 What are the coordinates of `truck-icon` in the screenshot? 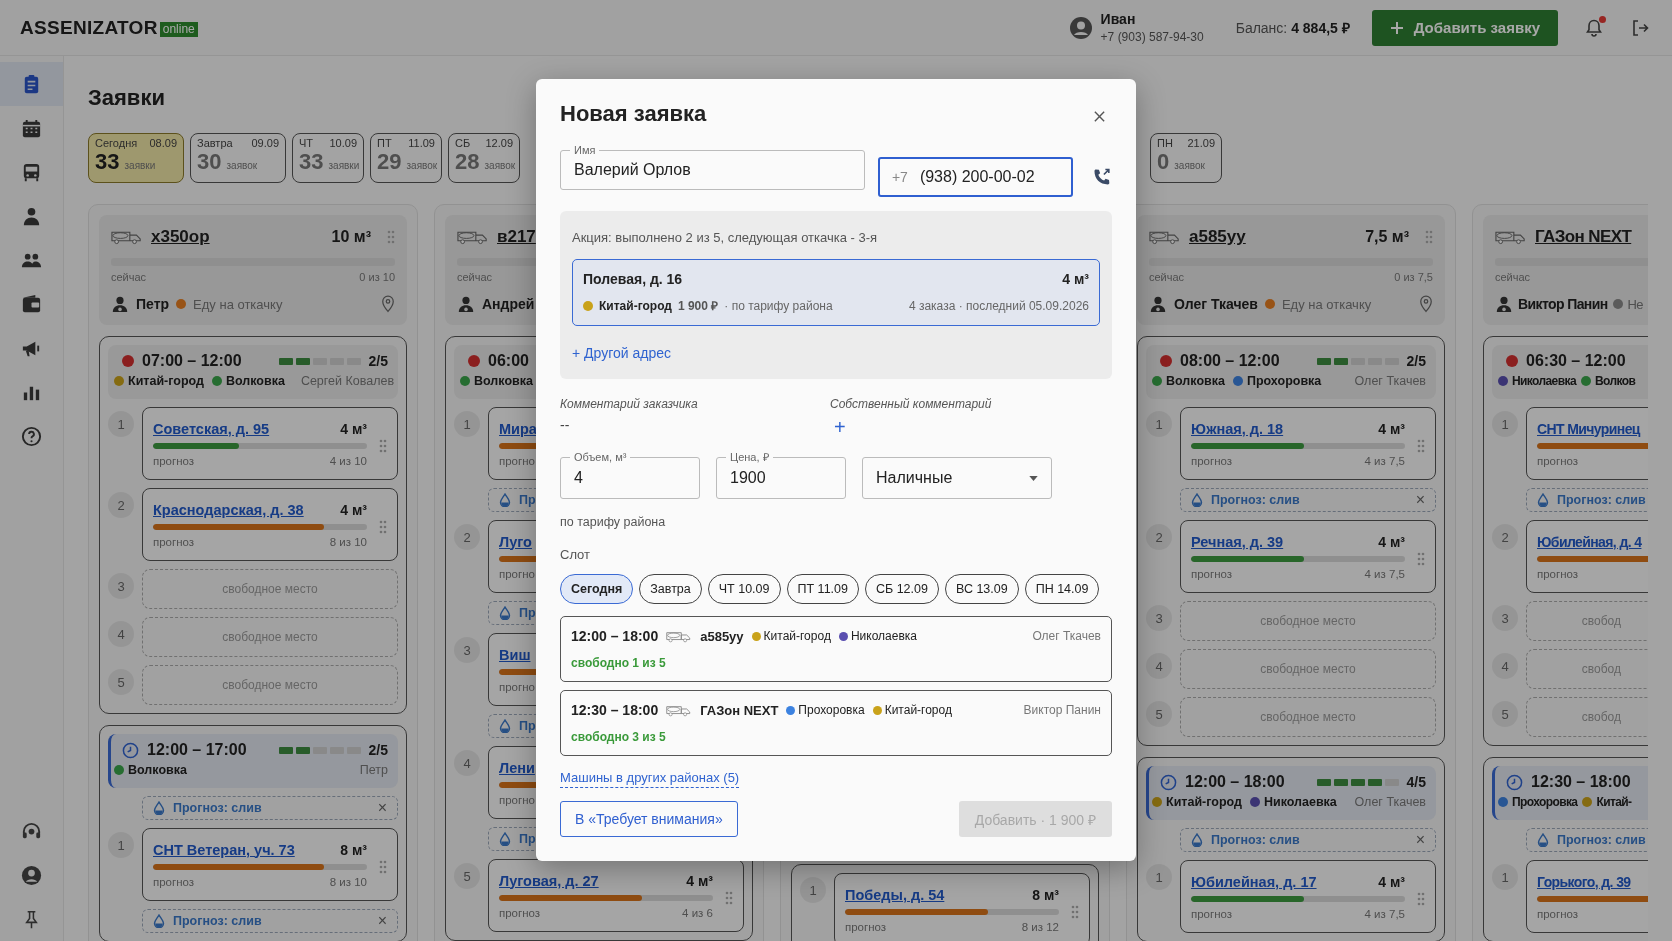 It's located at (679, 710).